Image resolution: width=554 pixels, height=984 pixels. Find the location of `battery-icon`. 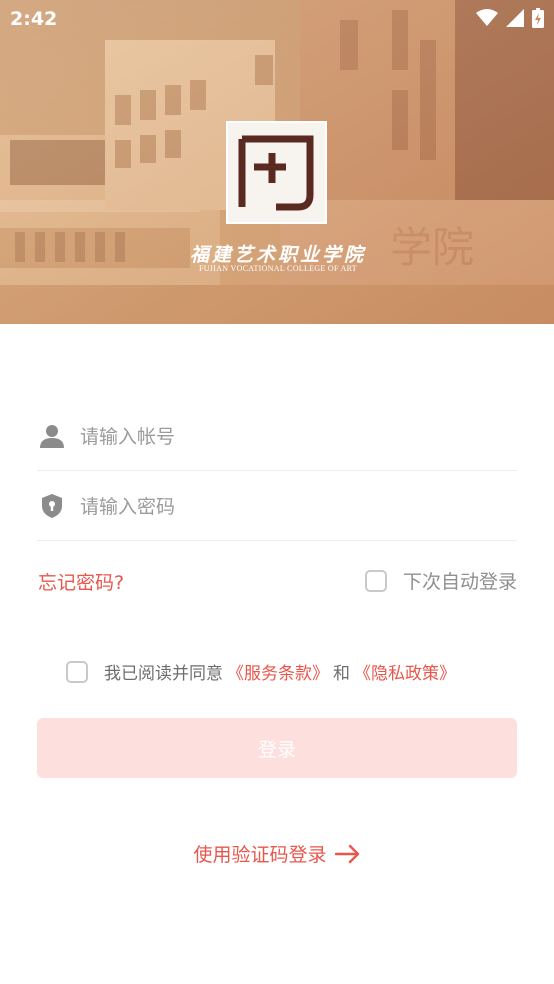

battery-icon is located at coordinates (538, 18).